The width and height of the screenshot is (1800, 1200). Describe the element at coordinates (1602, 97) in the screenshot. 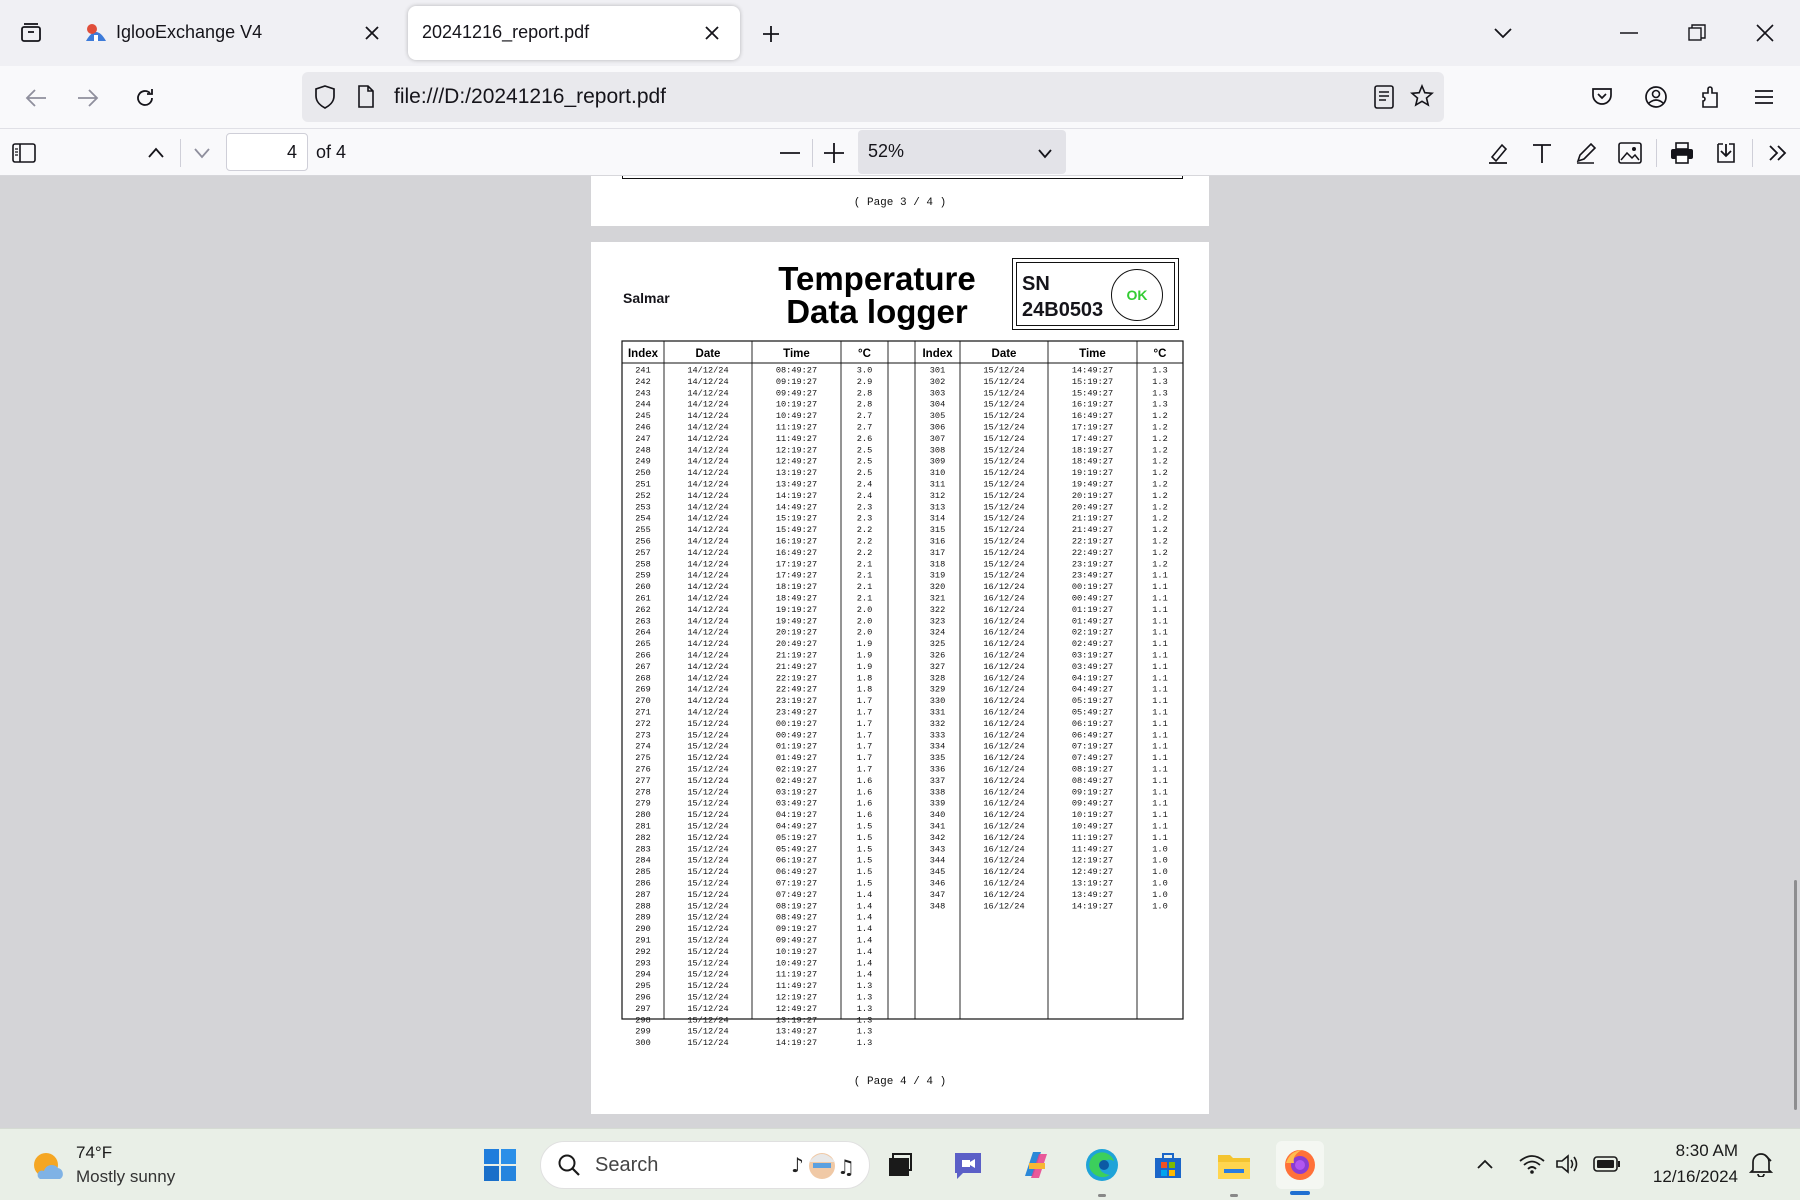

I see `pocket-icon` at that location.